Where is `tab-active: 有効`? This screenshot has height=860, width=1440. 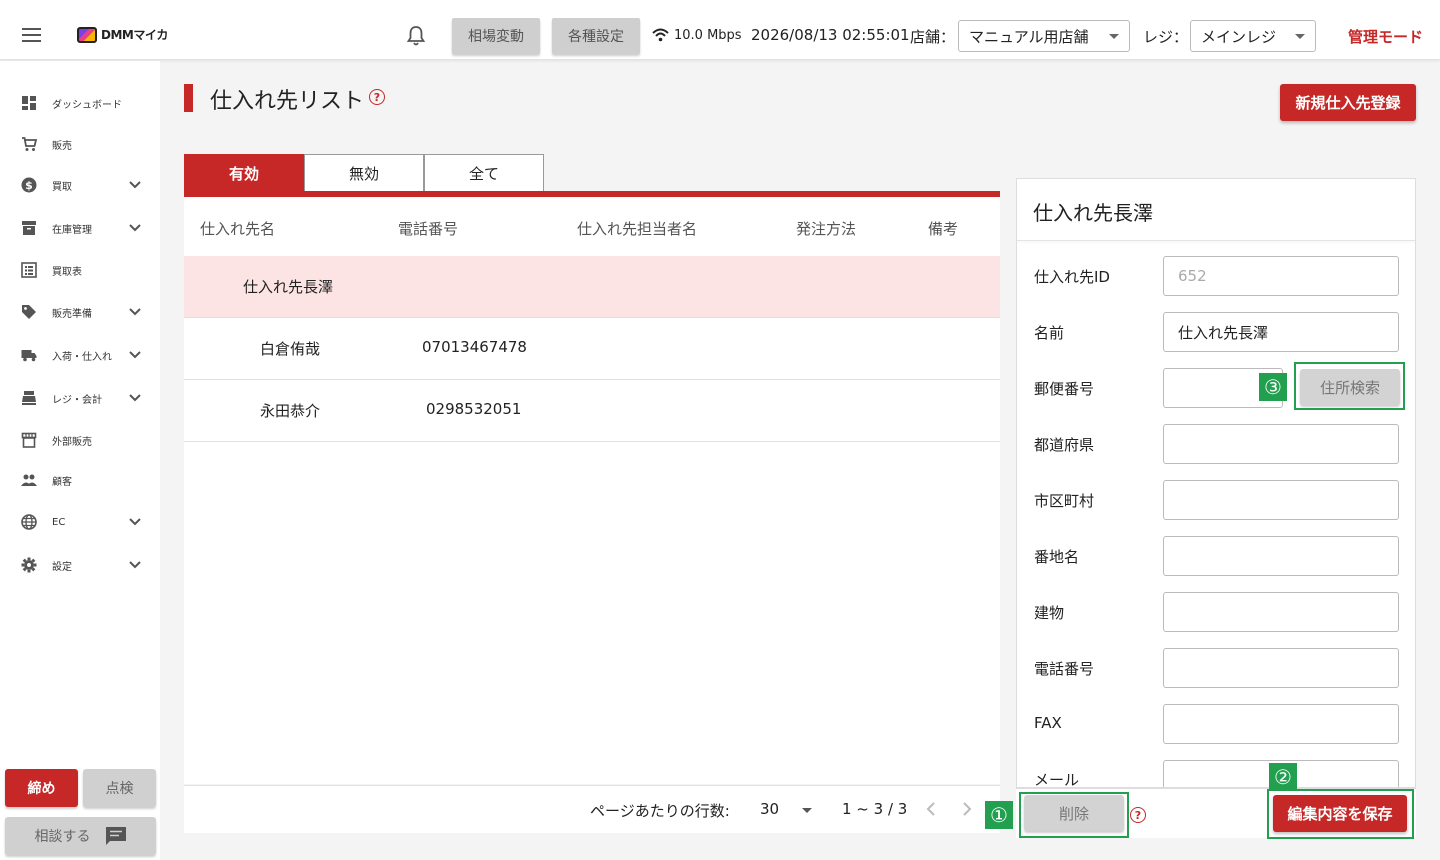 tab-active: 有効 is located at coordinates (244, 172).